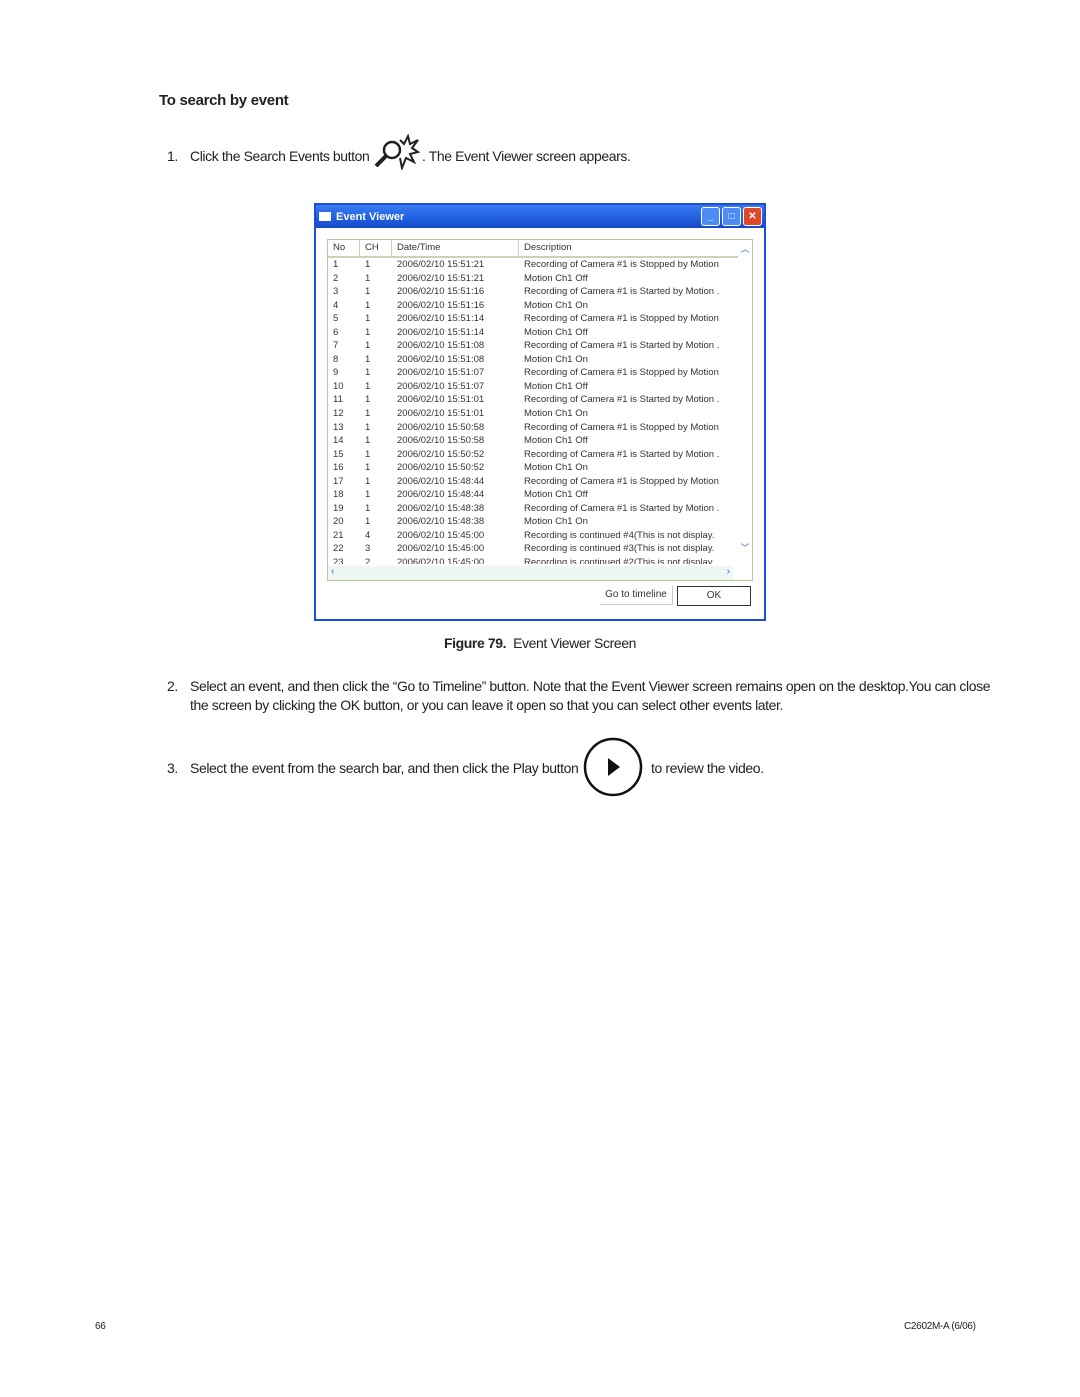  What do you see at coordinates (540, 279) in the screenshot?
I see `table-row: 2 1 2006/02/10 15:51:21 Motion Ch1 Off` at bounding box center [540, 279].